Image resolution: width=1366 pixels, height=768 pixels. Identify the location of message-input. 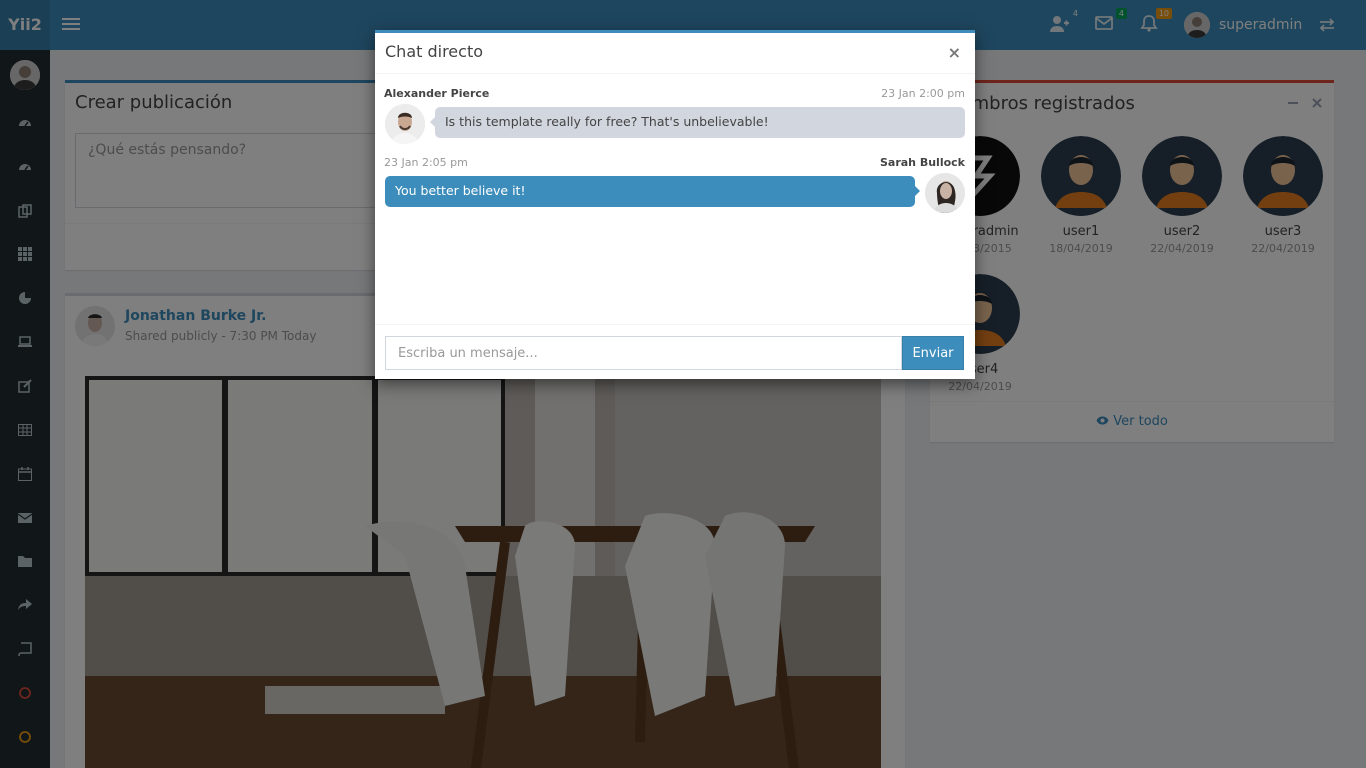
(643, 353).